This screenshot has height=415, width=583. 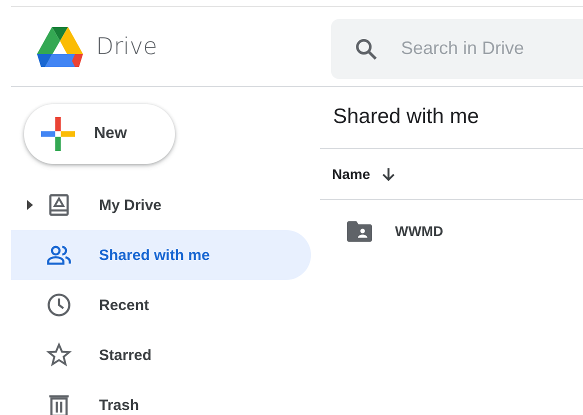 I want to click on search-field: Search in Drive, so click(x=486, y=48).